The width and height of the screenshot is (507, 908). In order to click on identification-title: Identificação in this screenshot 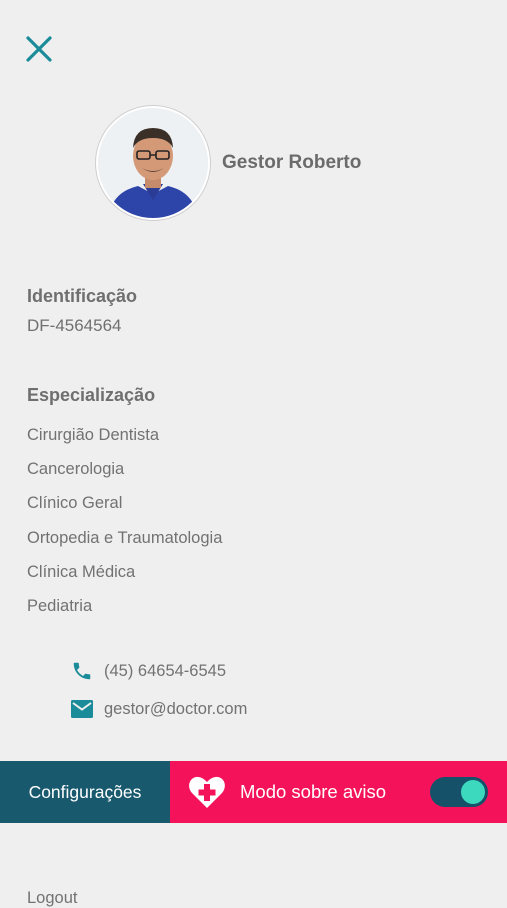, I will do `click(82, 296)`.